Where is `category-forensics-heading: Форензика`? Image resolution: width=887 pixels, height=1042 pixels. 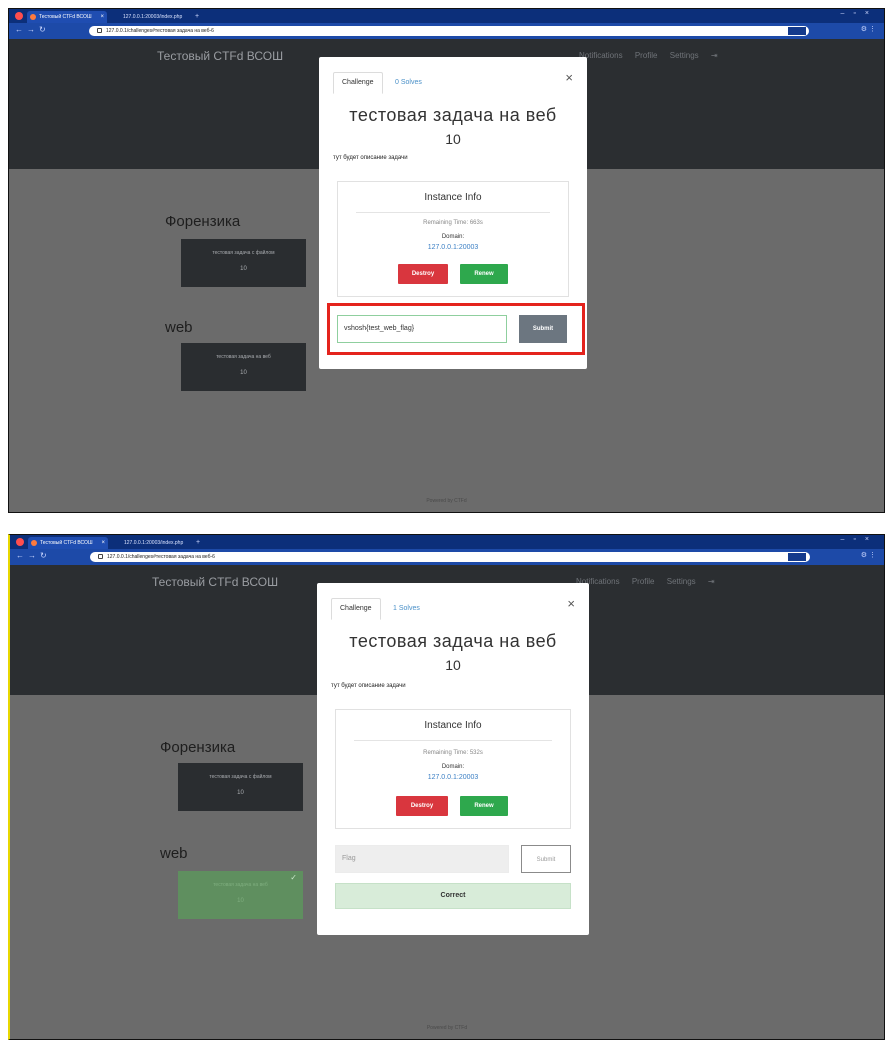 category-forensics-heading: Форензика is located at coordinates (198, 747).